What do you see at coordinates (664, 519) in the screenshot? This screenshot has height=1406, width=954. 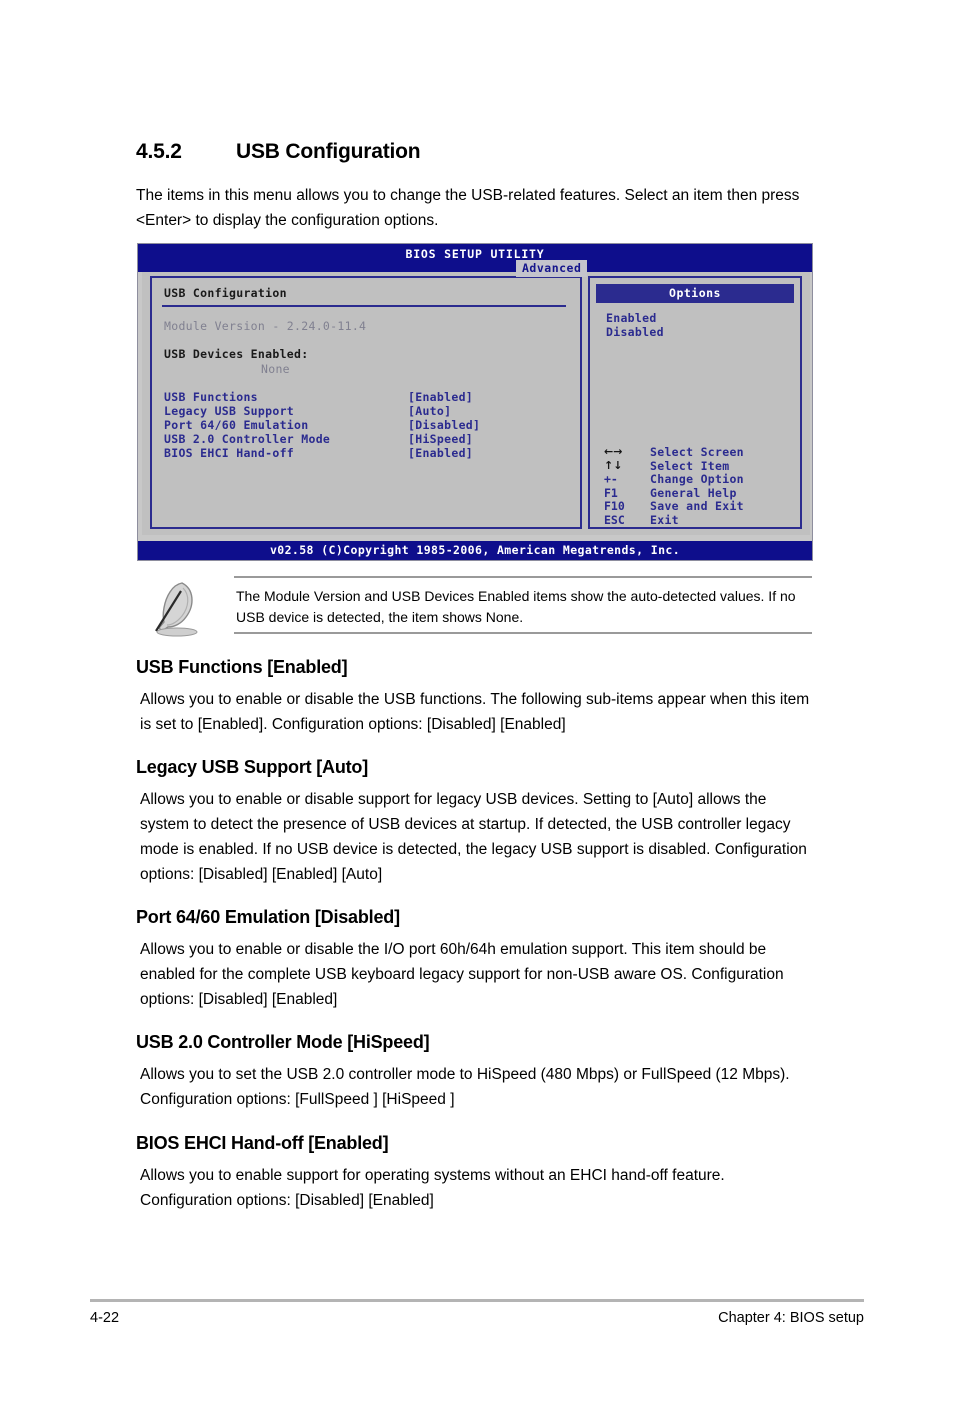 I see `bios-key-description: Exit` at bounding box center [664, 519].